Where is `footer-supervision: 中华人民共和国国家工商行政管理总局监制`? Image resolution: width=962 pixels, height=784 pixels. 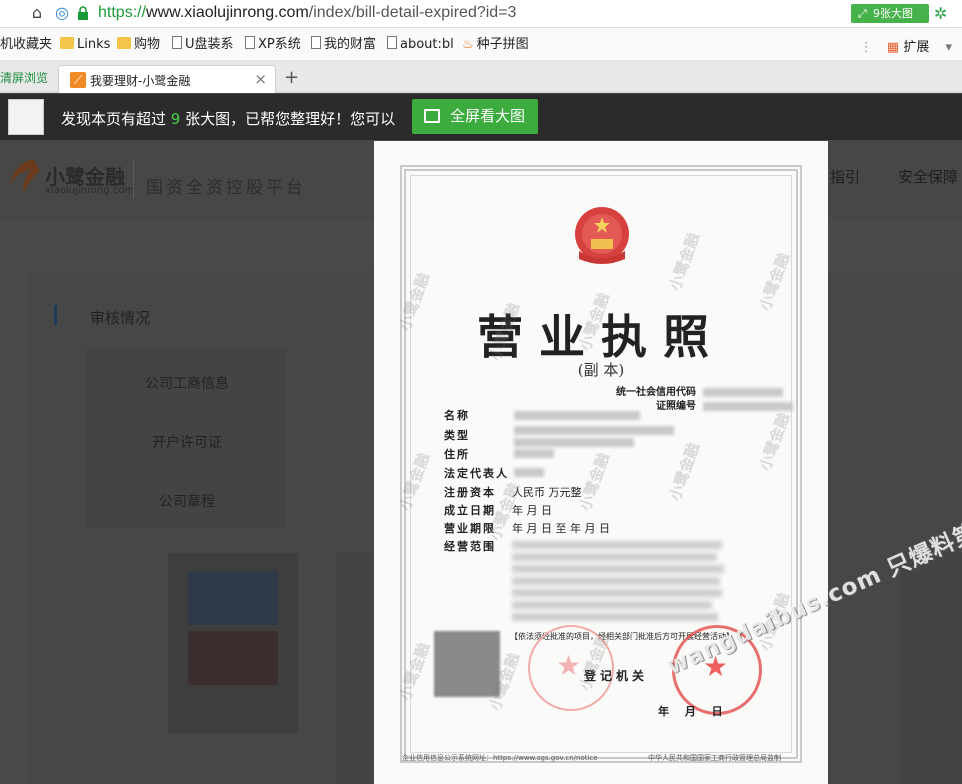 footer-supervision: 中华人民共和国国家工商行政管理总局监制 is located at coordinates (714, 758).